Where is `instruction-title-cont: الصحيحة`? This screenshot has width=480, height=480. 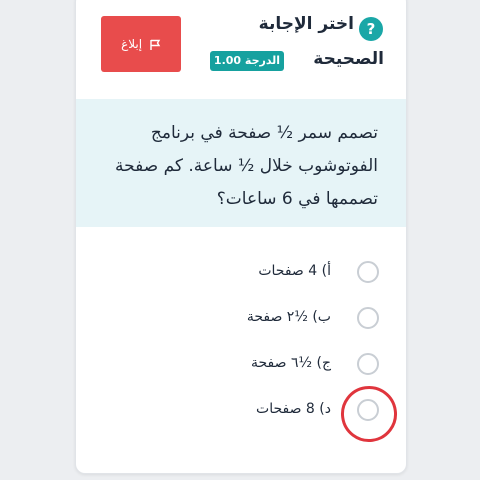
instruction-title-cont: الصحيحة is located at coordinates (348, 59).